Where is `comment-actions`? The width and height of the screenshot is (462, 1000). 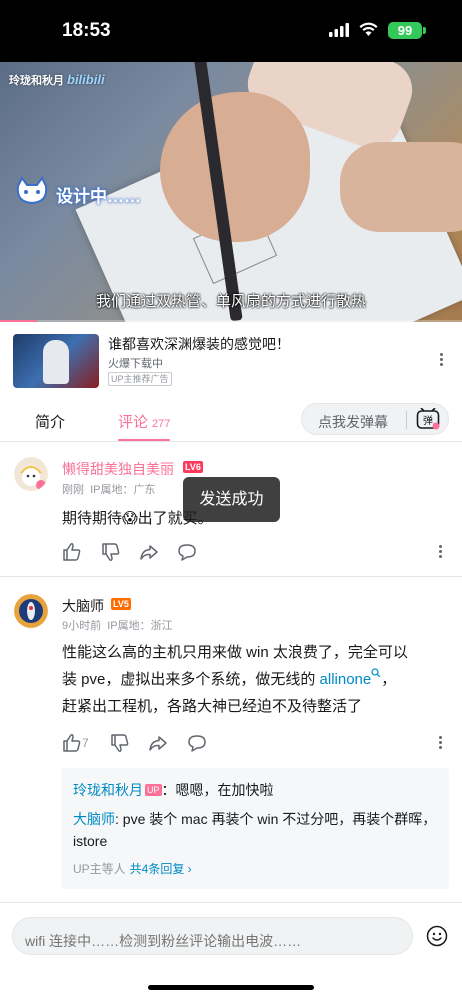 comment-actions is located at coordinates (252, 552).